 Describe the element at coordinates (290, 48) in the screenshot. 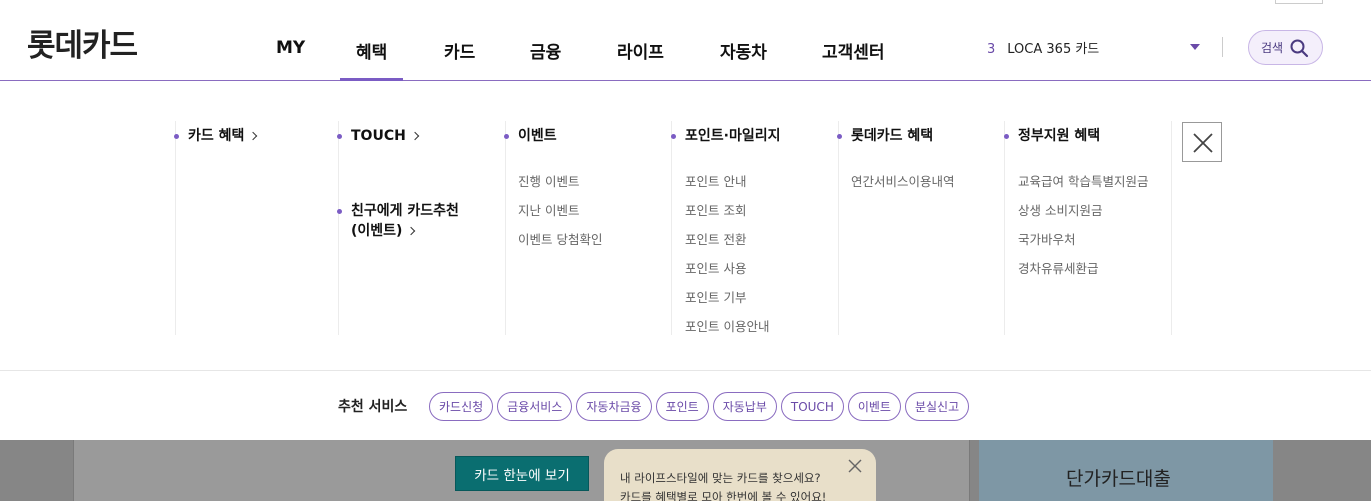

I see `nav-my: MY` at that location.